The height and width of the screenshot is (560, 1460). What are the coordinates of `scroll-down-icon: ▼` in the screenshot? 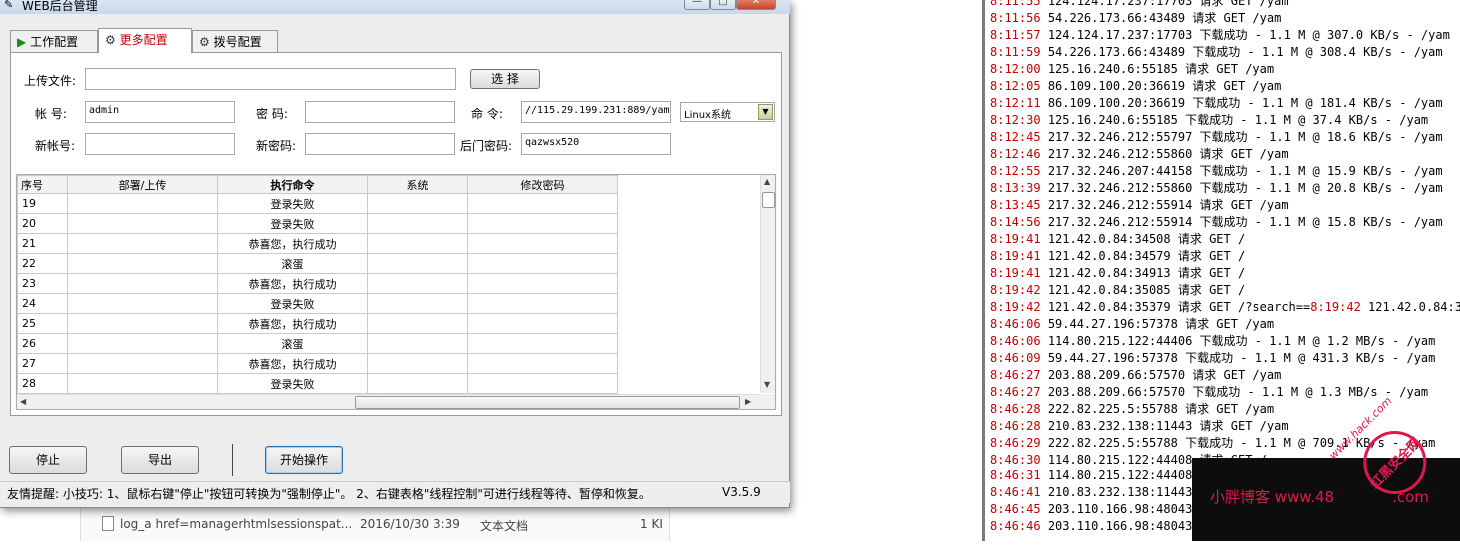 It's located at (767, 384).